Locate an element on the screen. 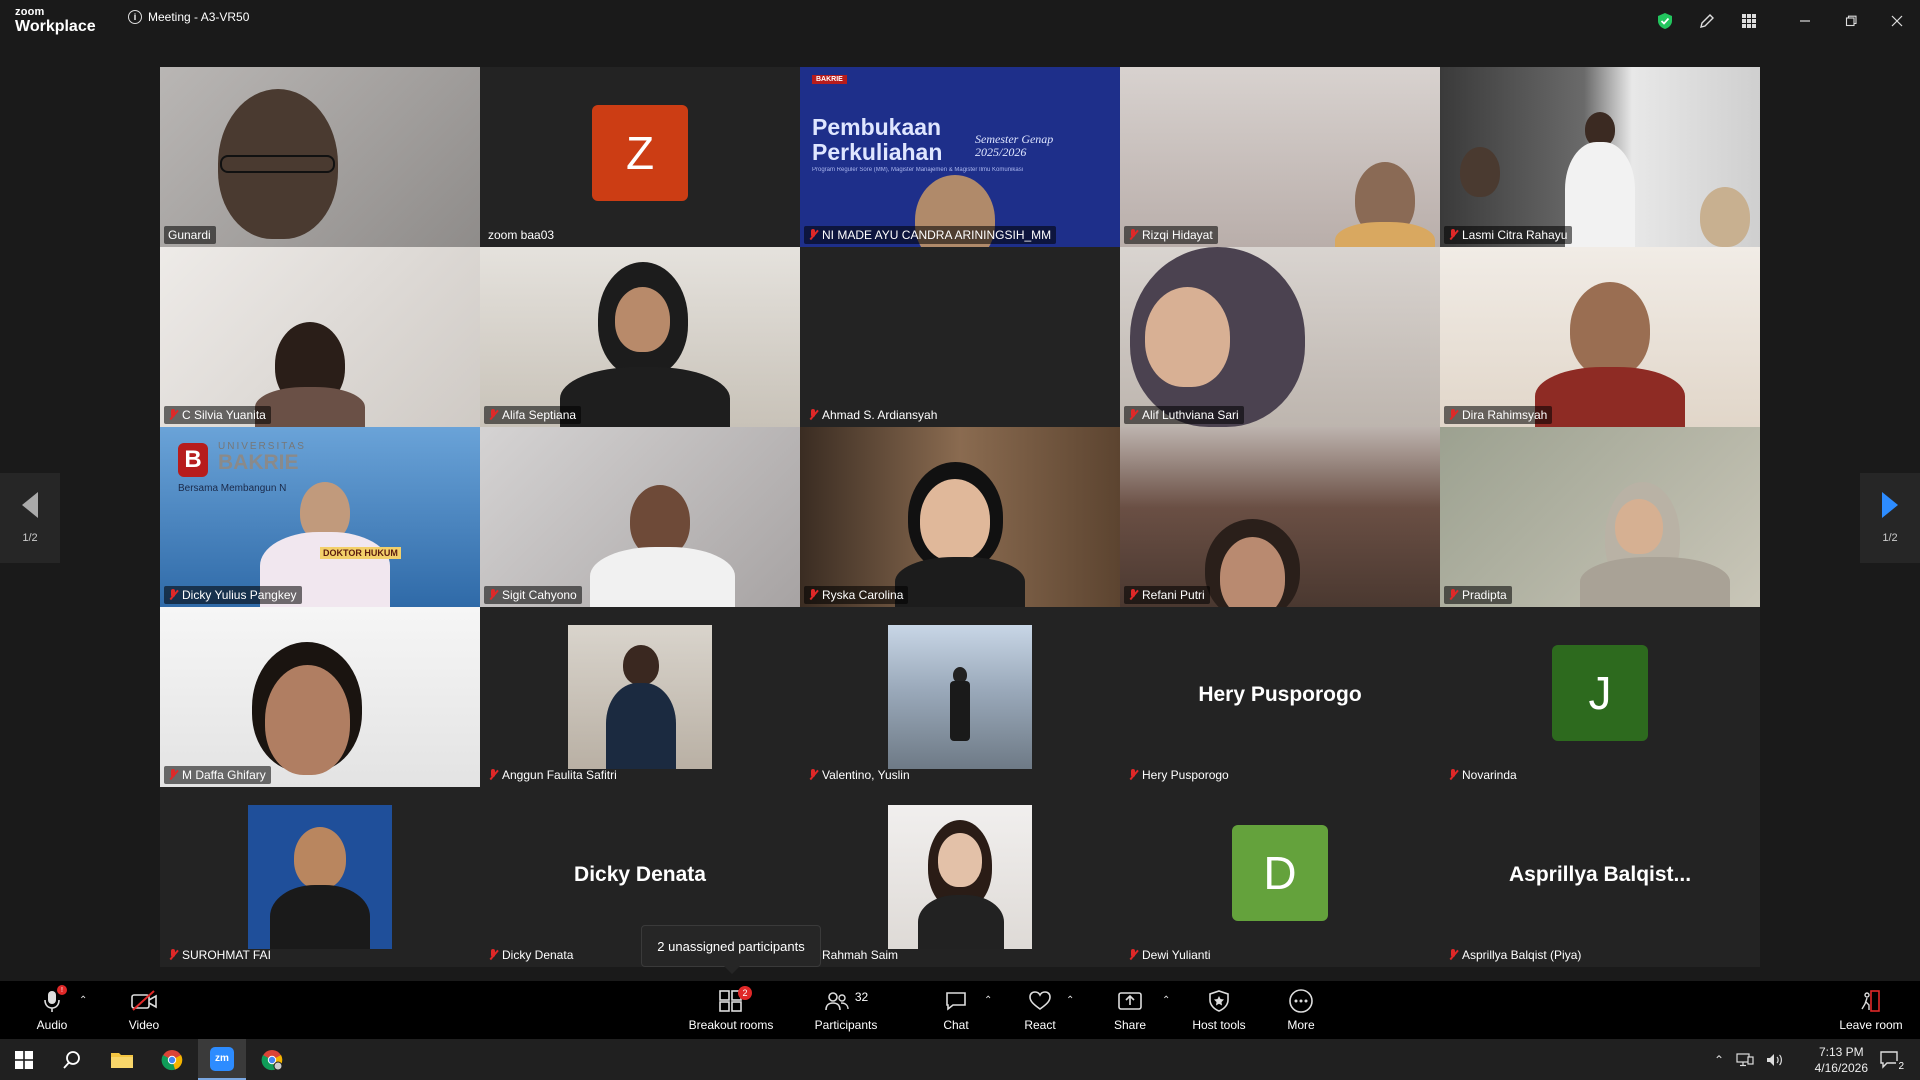 This screenshot has width=1920, height=1080. windows-taskbar: zm ⌃ 7:13 PM 4/16/2026 2 is located at coordinates (960, 1059).